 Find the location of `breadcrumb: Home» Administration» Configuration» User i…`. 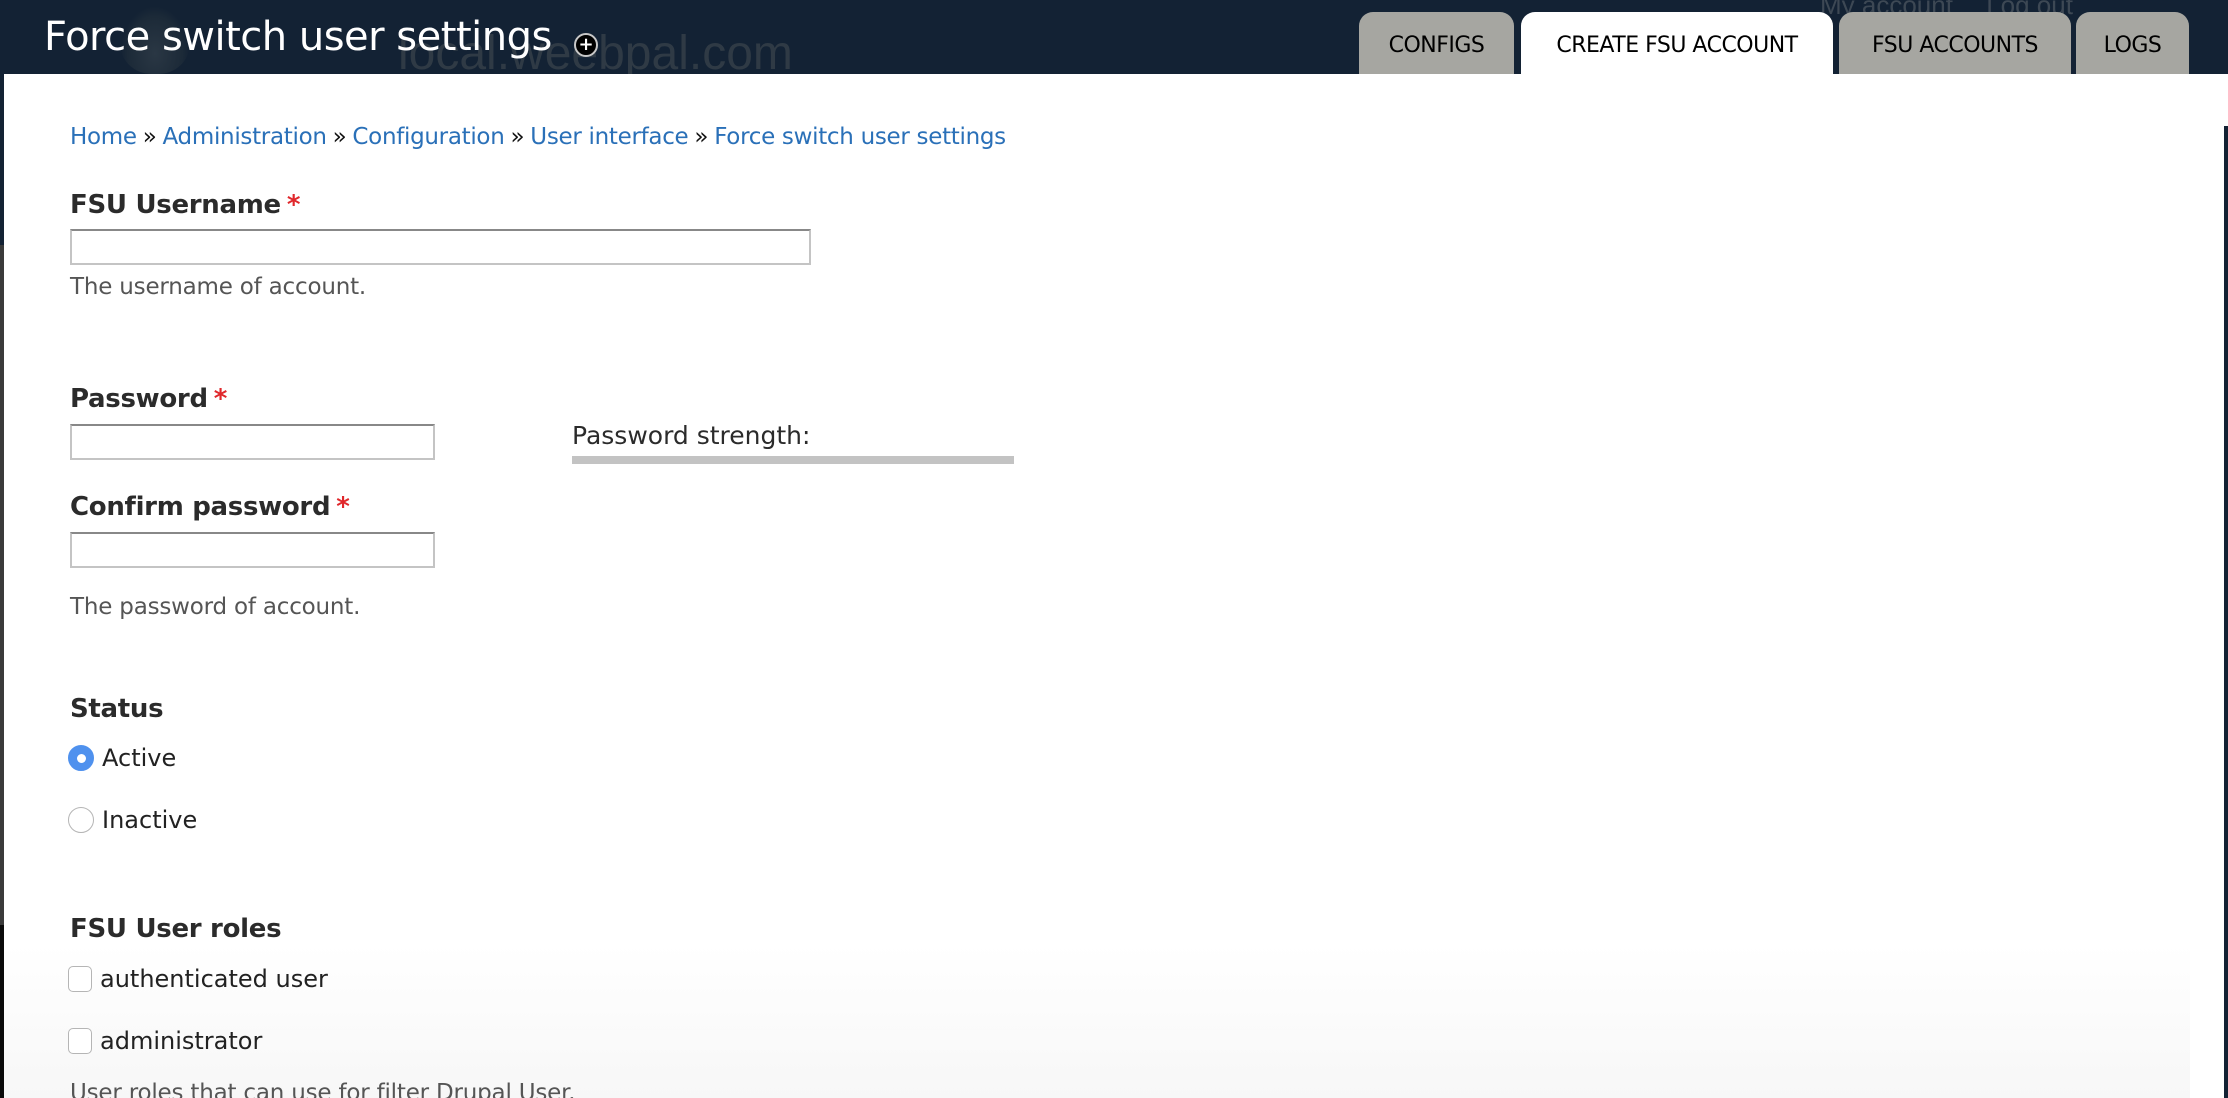

breadcrumb: Home» Administration» Configuration» User i… is located at coordinates (538, 137).